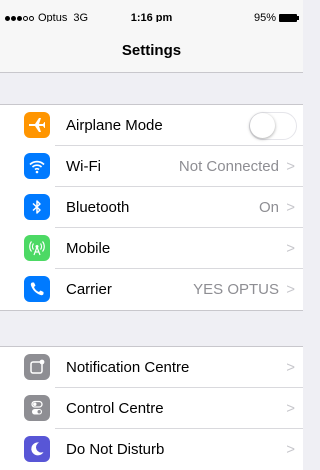 The image size is (320, 470). I want to click on airplane-mode-toggle, so click(273, 126).